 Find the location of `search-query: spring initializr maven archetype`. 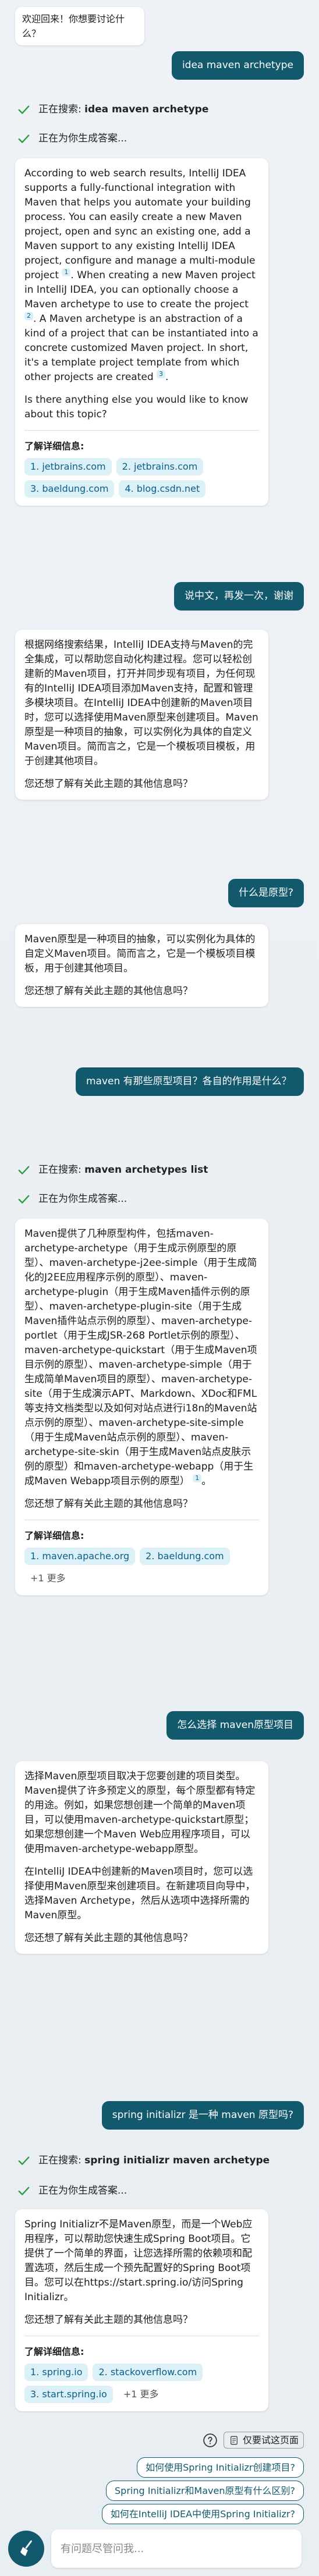

search-query: spring initializr maven archetype is located at coordinates (177, 2160).